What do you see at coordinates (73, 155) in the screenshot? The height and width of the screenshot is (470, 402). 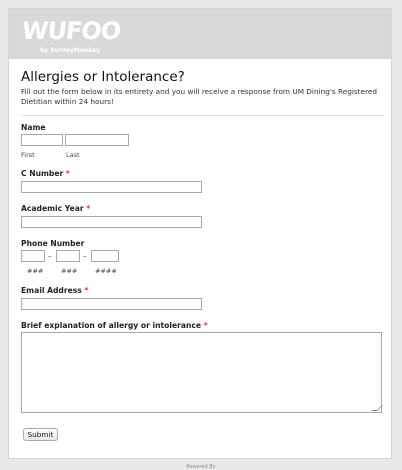 I see `last-name-sublabel: Last` at bounding box center [73, 155].